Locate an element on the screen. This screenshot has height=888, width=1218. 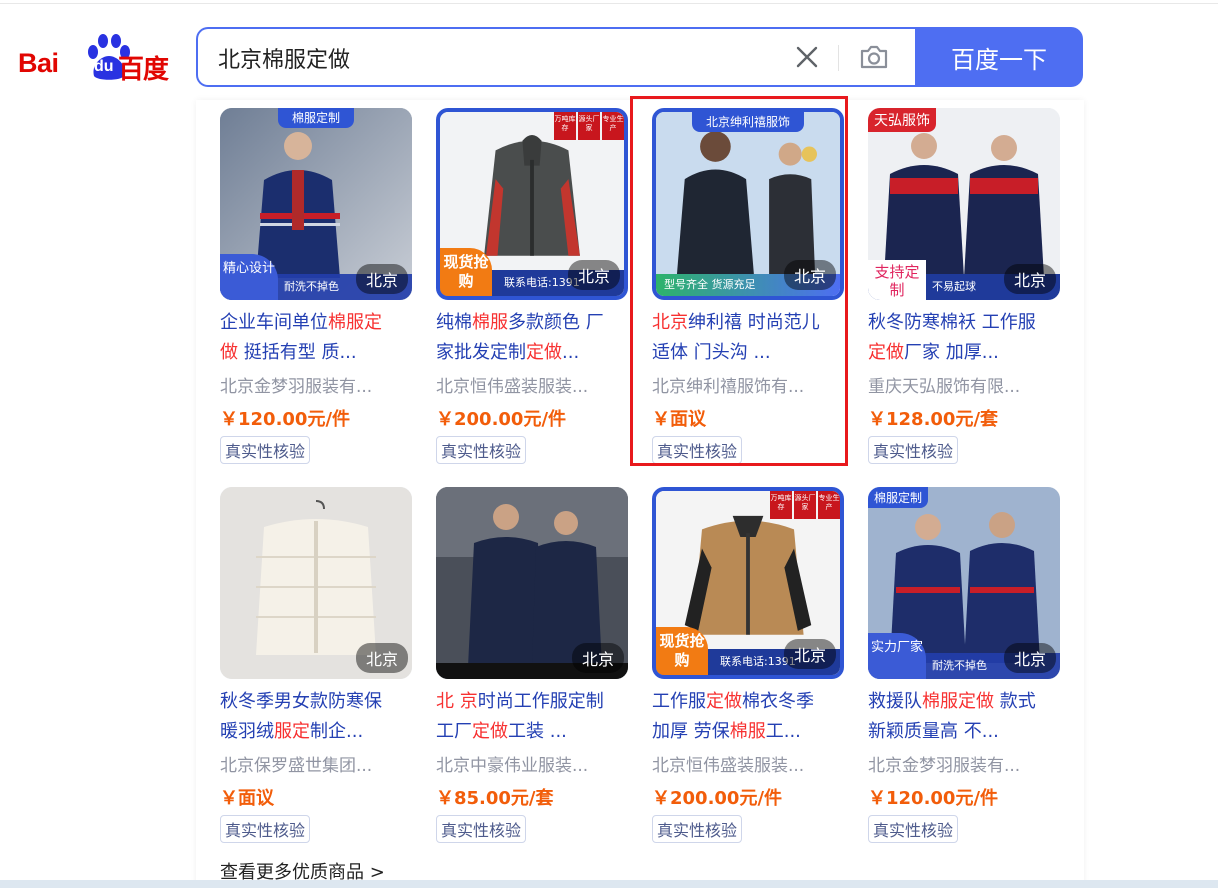
baidu-logo: Bai du 百度 is located at coordinates (98, 58).